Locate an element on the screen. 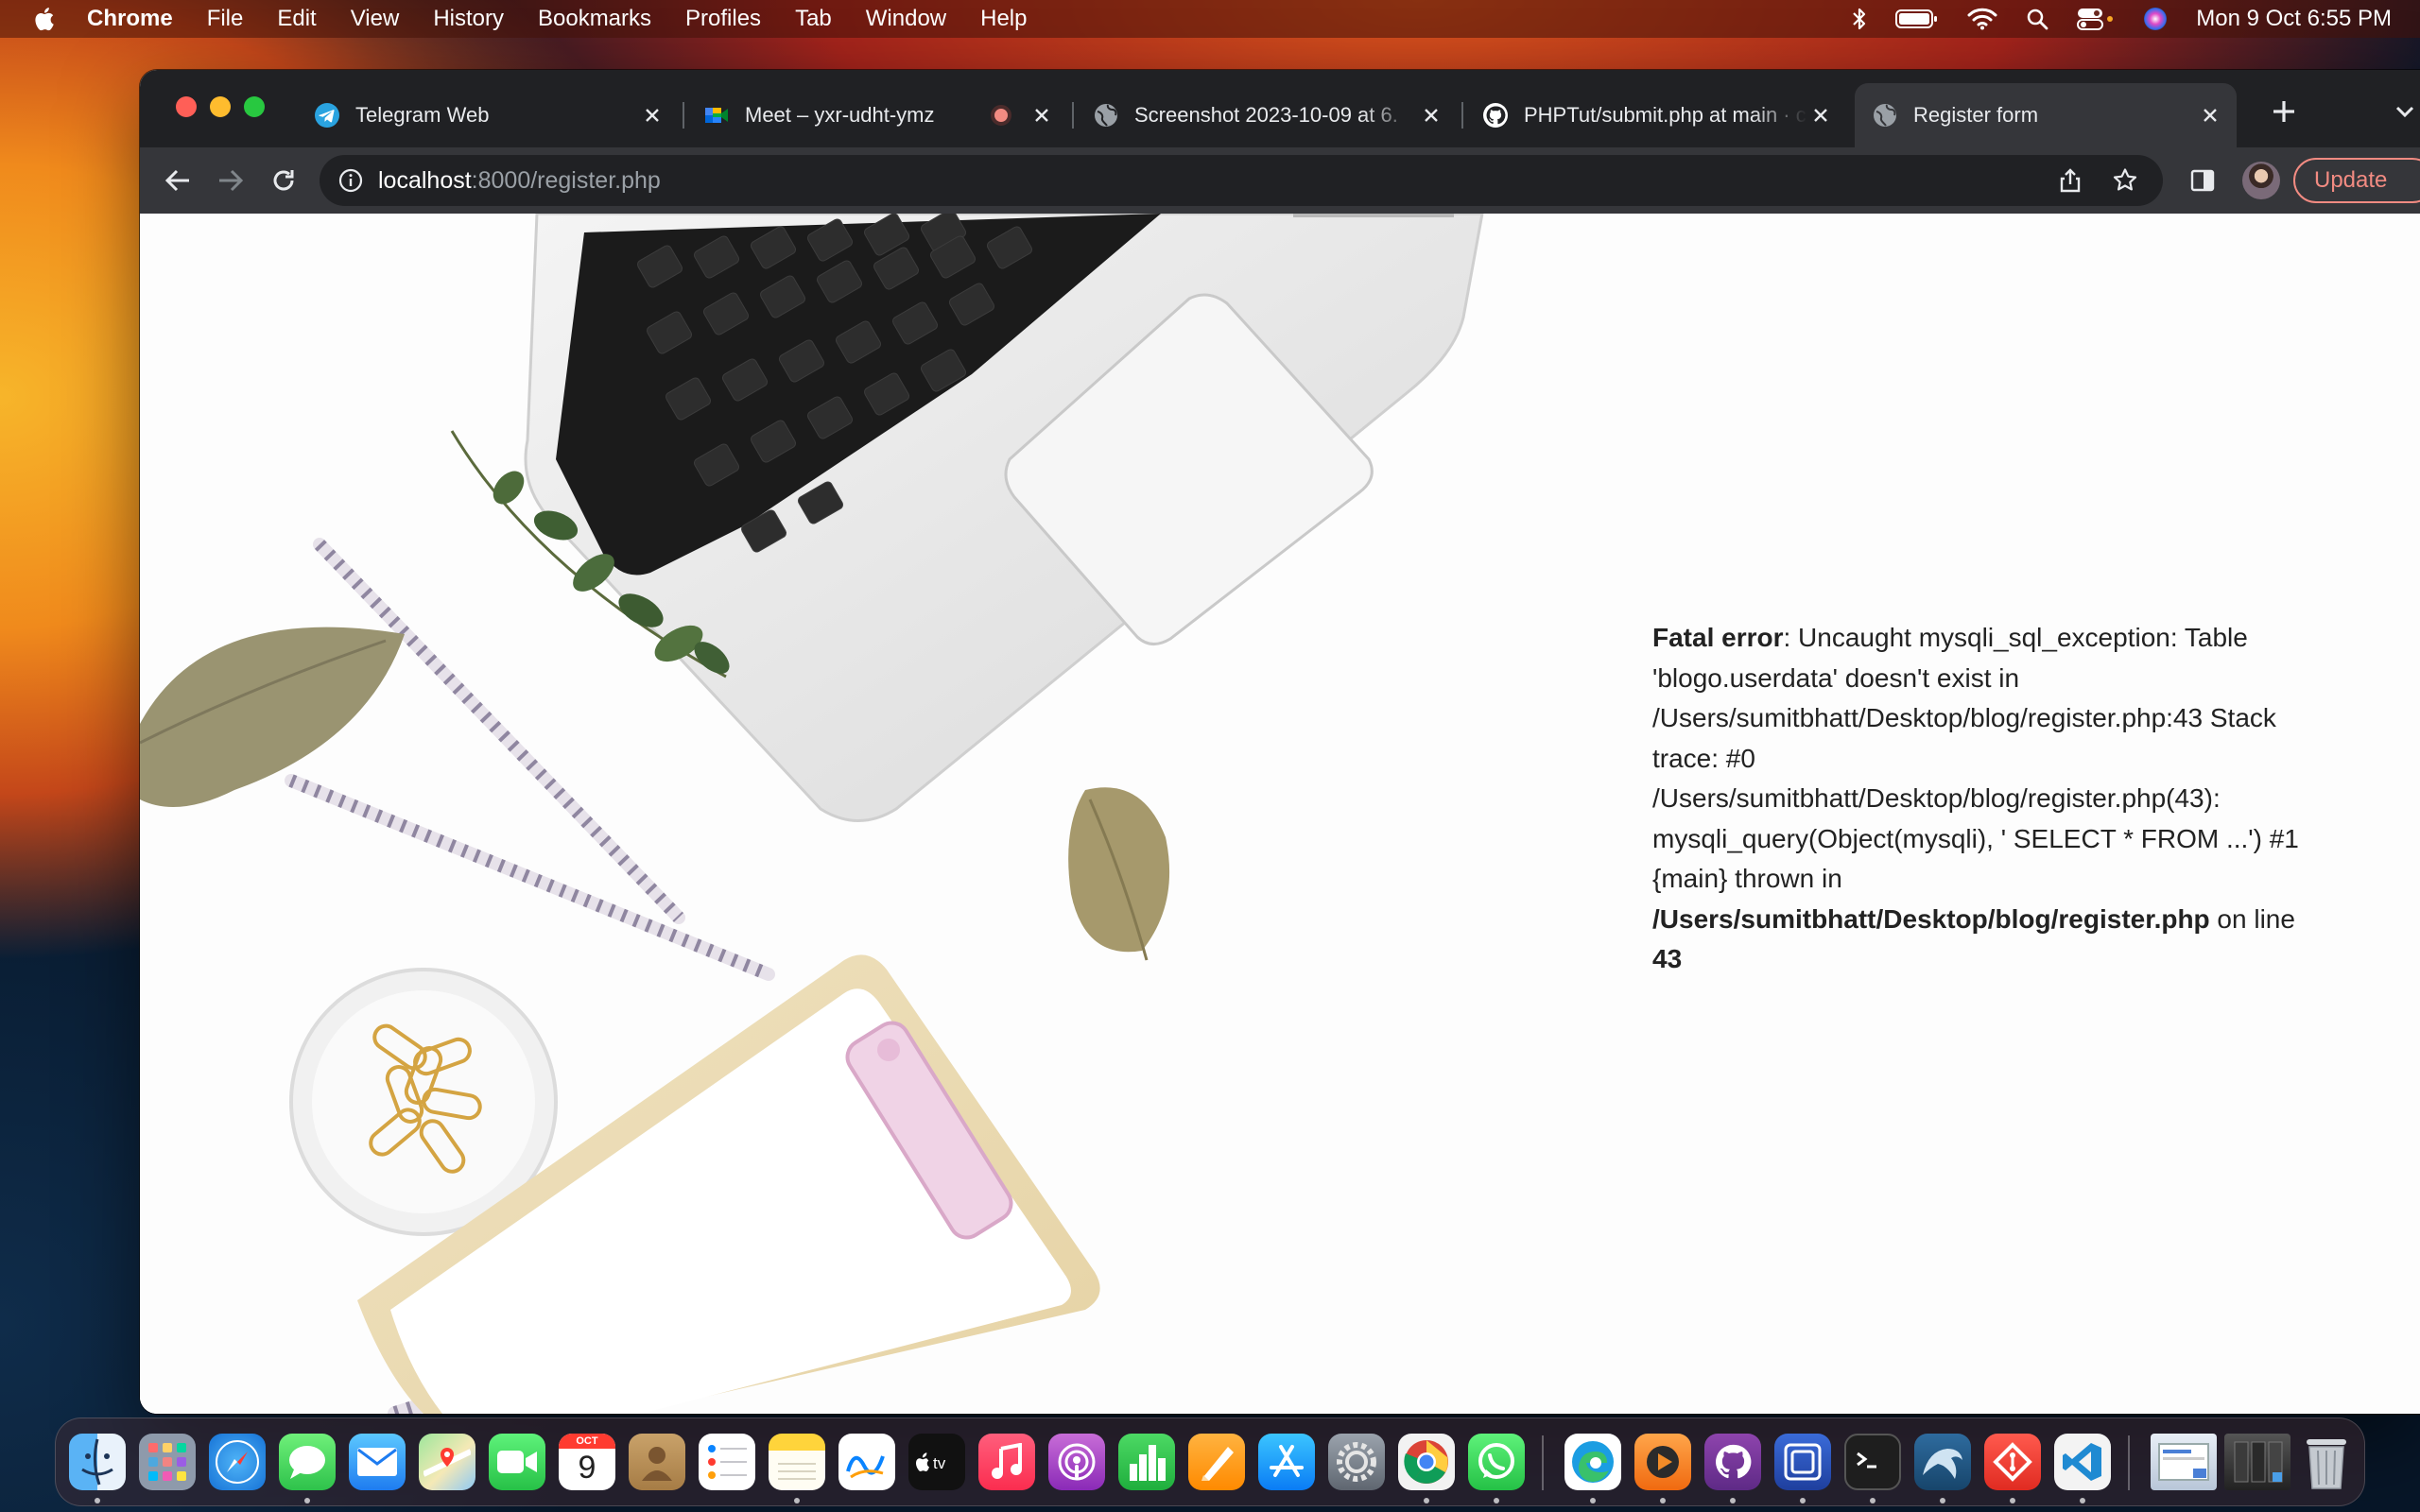  calendar-month: OCT is located at coordinates (587, 1441).